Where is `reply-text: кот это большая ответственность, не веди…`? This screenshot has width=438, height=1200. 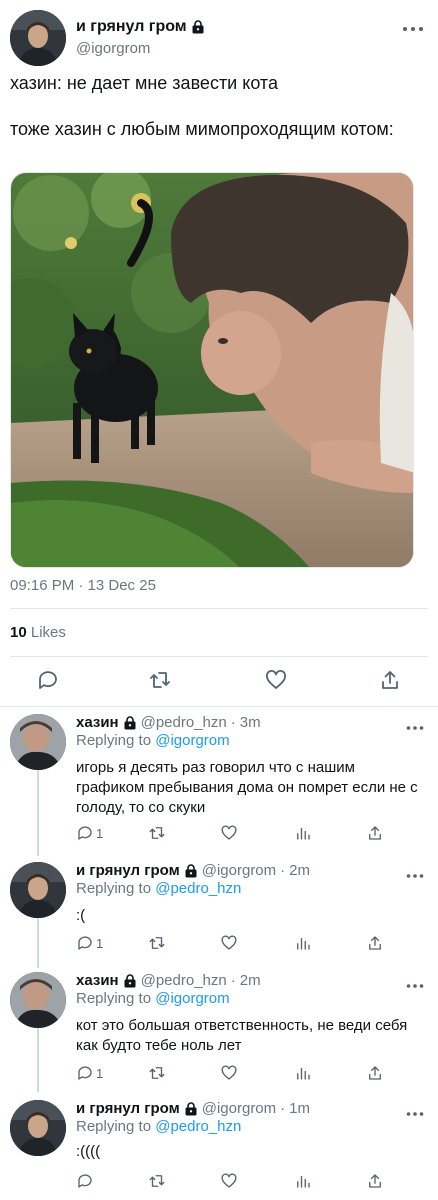 reply-text: кот это большая ответственность, не веди… is located at coordinates (242, 1035).